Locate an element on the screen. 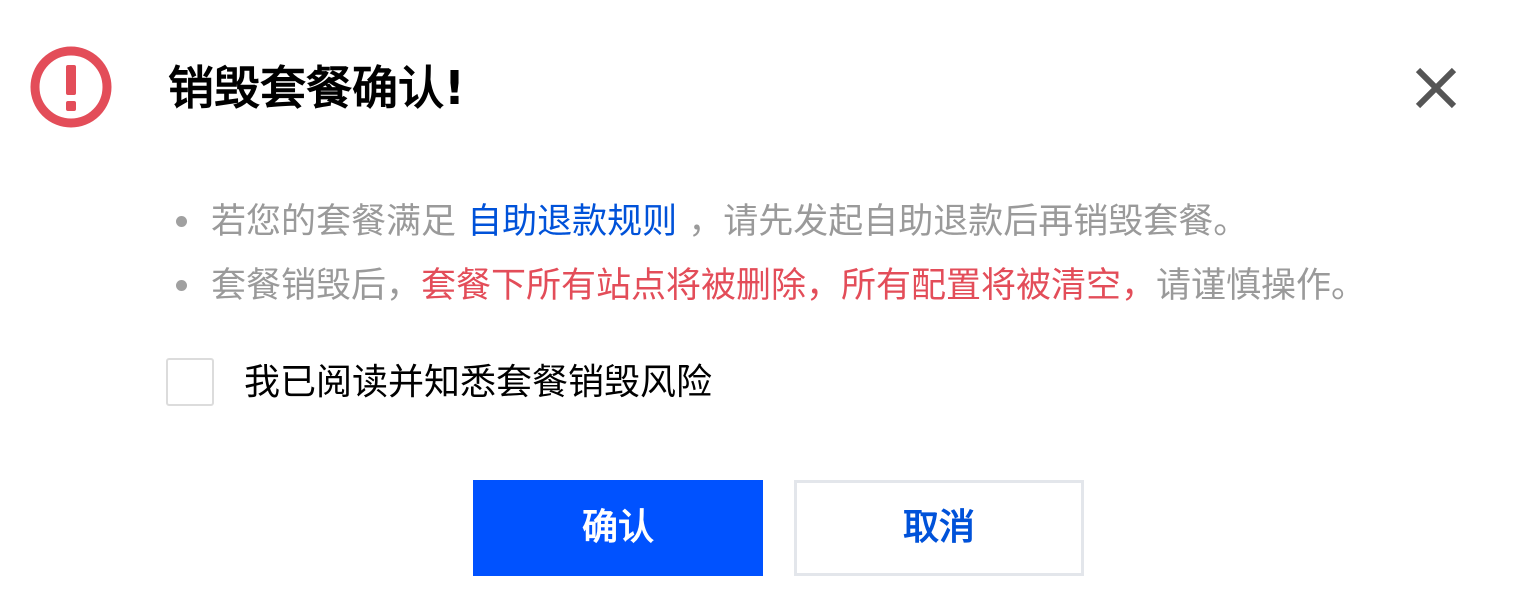 The height and width of the screenshot is (610, 1524). notice-text: ，请先发起自助退款后再销毁套餐。 is located at coordinates (963, 222).